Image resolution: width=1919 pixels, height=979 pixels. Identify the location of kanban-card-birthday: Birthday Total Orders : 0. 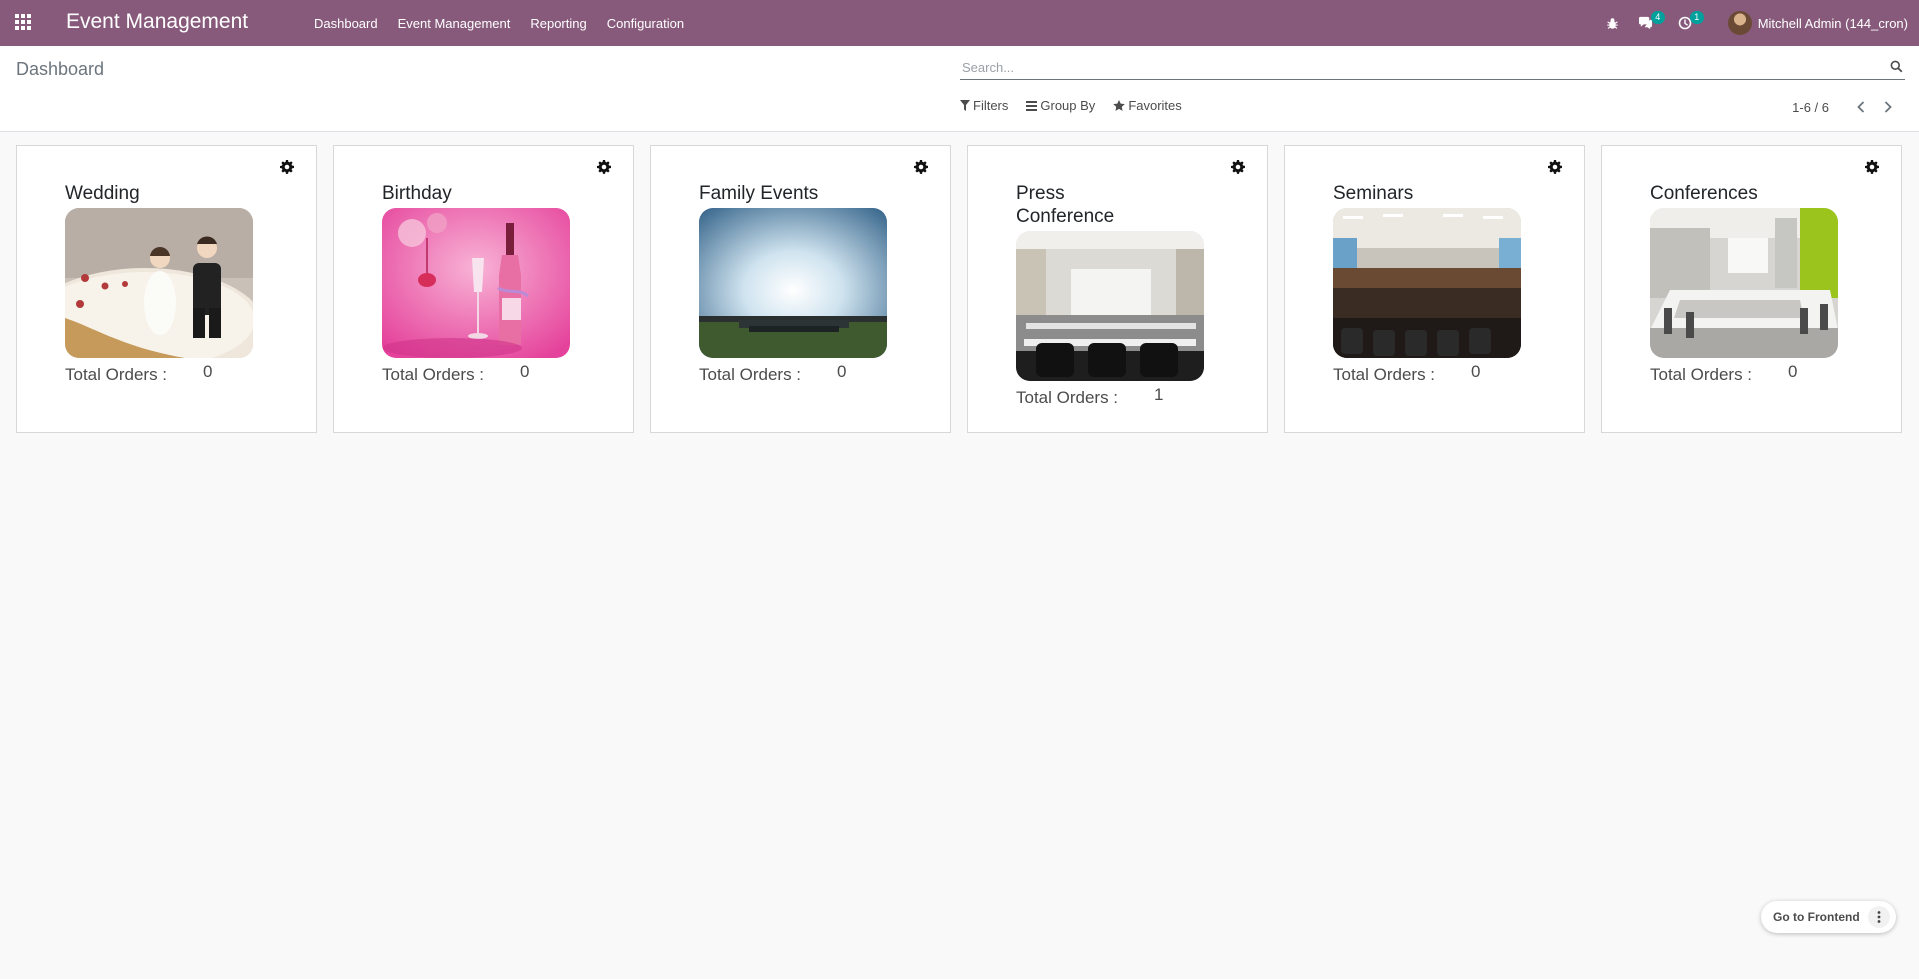
(483, 289).